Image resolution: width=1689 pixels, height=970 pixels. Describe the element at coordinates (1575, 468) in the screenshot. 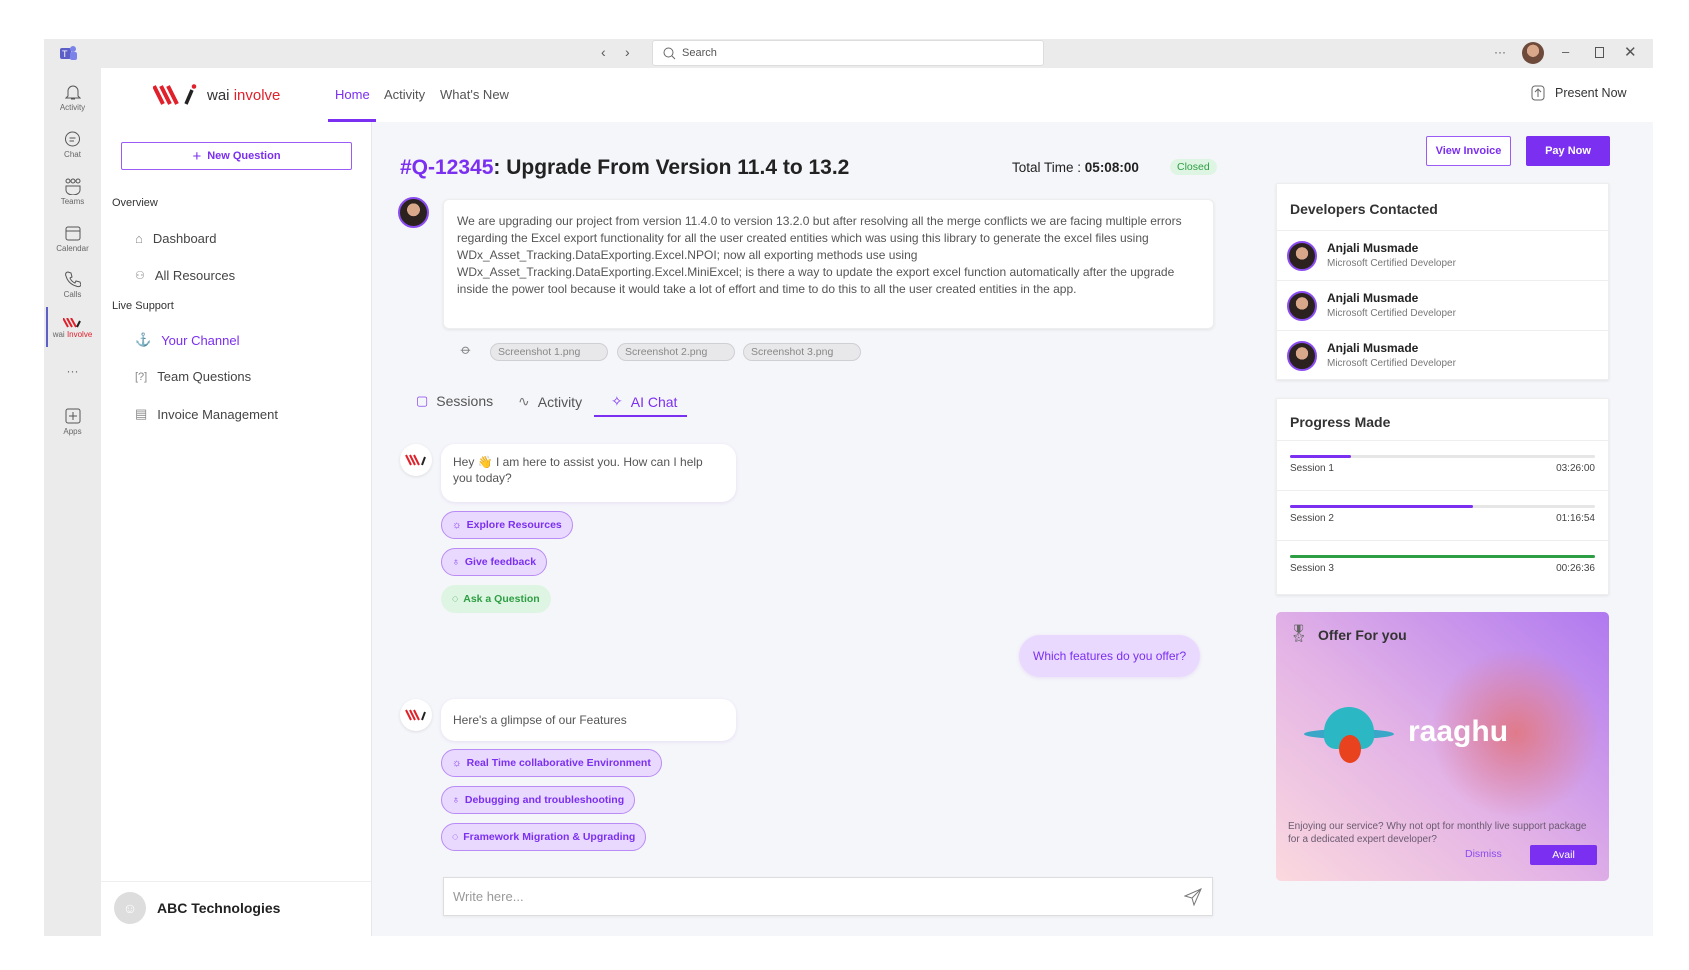

I see `session-time: 03:26:00` at that location.